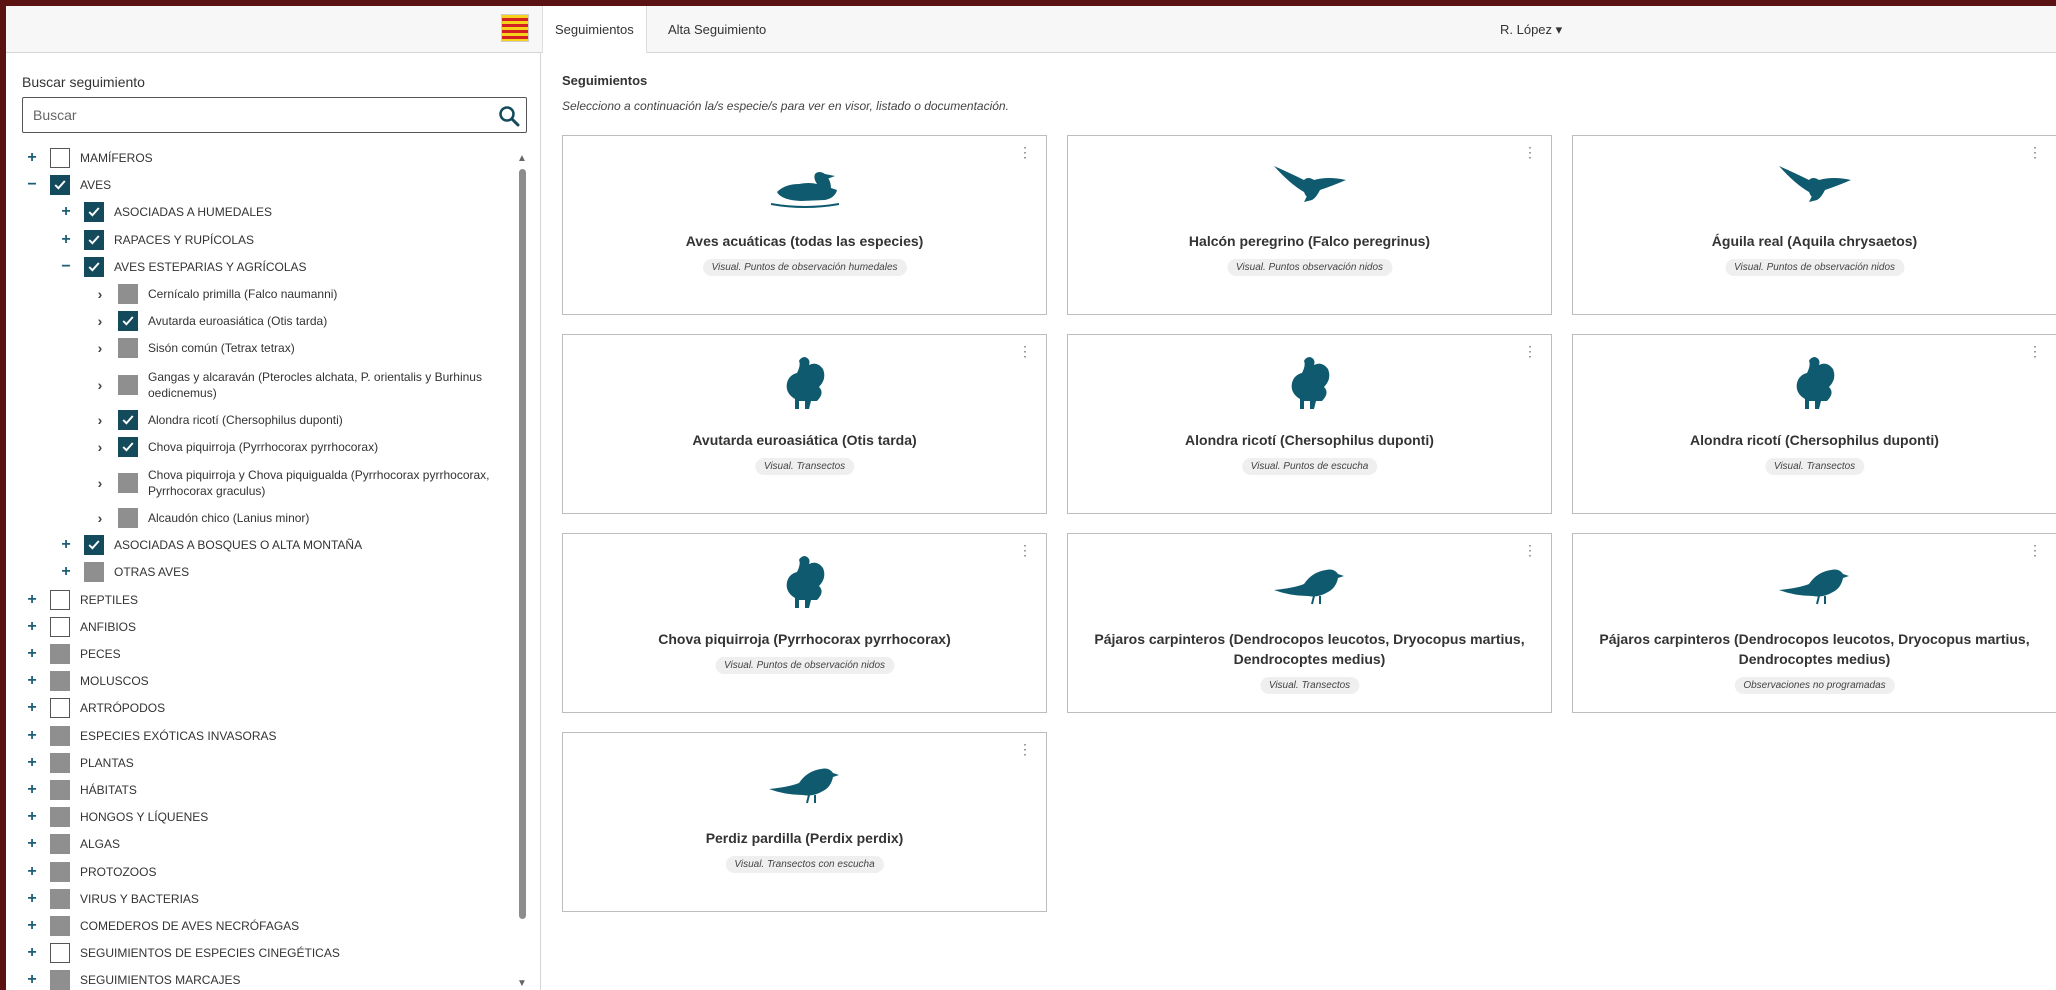 This screenshot has height=990, width=2056. Describe the element at coordinates (79, 790) in the screenshot. I see `tree-row: + HÁBITATS` at that location.